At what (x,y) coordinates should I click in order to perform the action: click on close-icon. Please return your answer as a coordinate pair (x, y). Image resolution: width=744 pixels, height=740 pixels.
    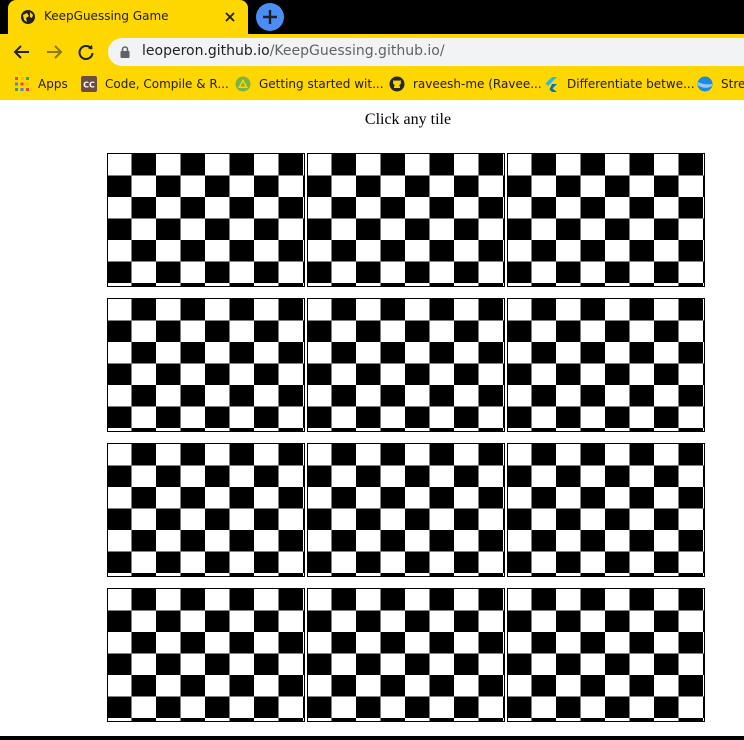
    Looking at the image, I should click on (230, 17).